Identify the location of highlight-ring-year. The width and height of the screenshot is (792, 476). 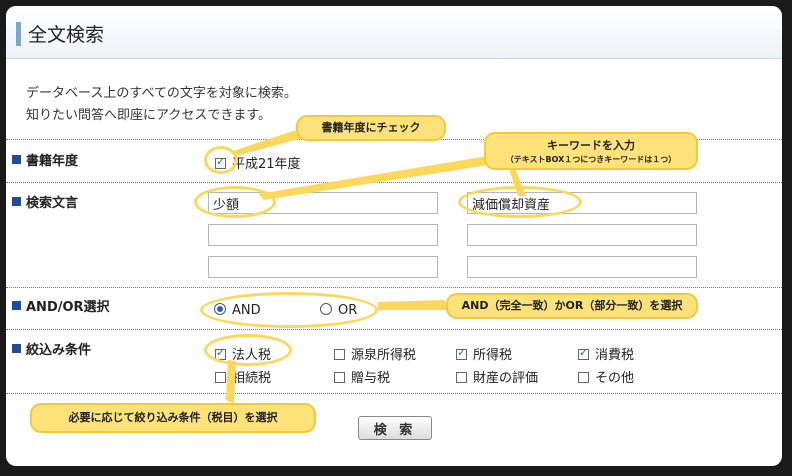
(221, 160).